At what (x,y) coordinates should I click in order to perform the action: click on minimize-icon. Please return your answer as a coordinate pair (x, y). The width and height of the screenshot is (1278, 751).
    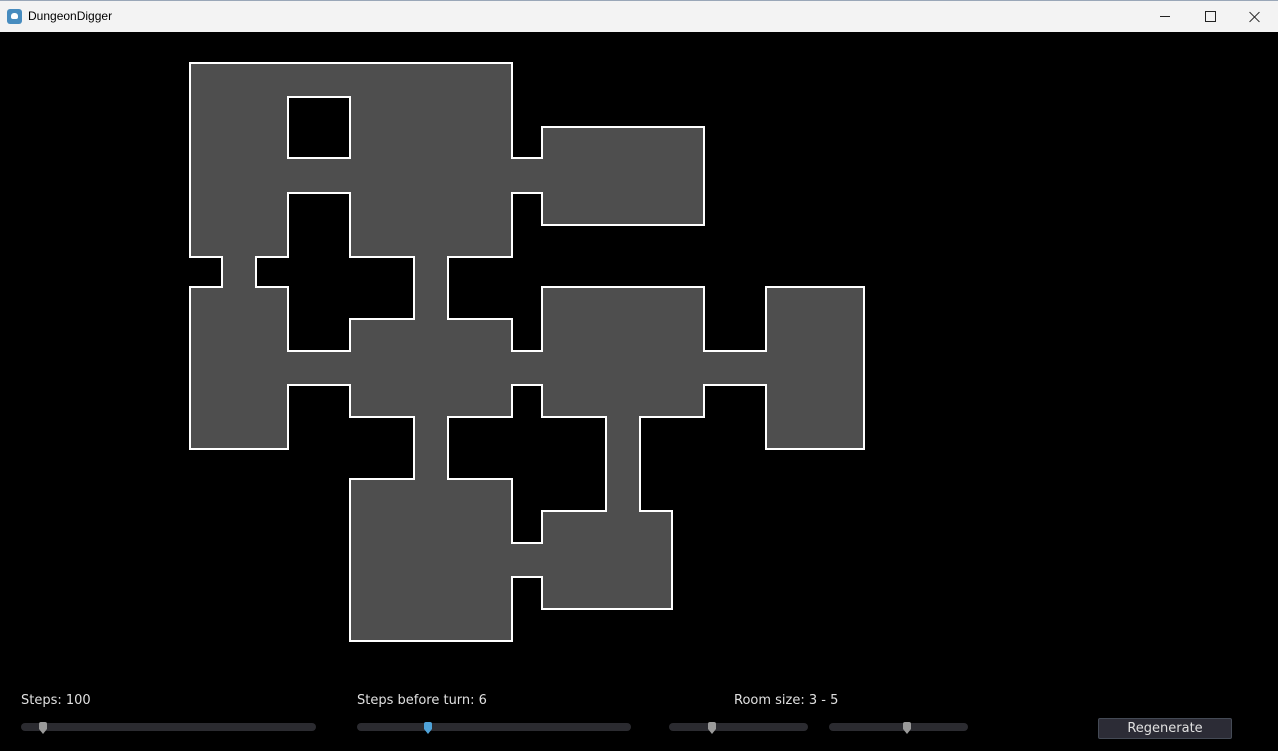
    Looking at the image, I should click on (1165, 16).